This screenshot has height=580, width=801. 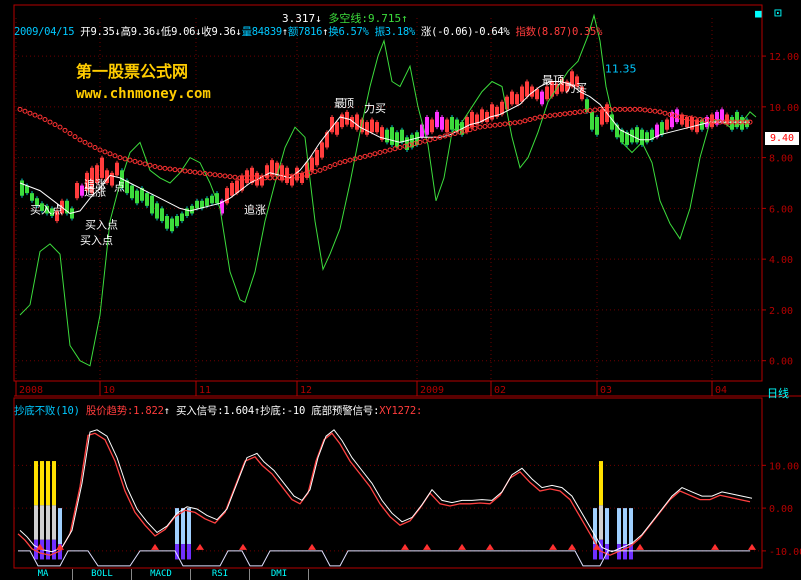 I want to click on low-label: 低, so click(x=166, y=32).